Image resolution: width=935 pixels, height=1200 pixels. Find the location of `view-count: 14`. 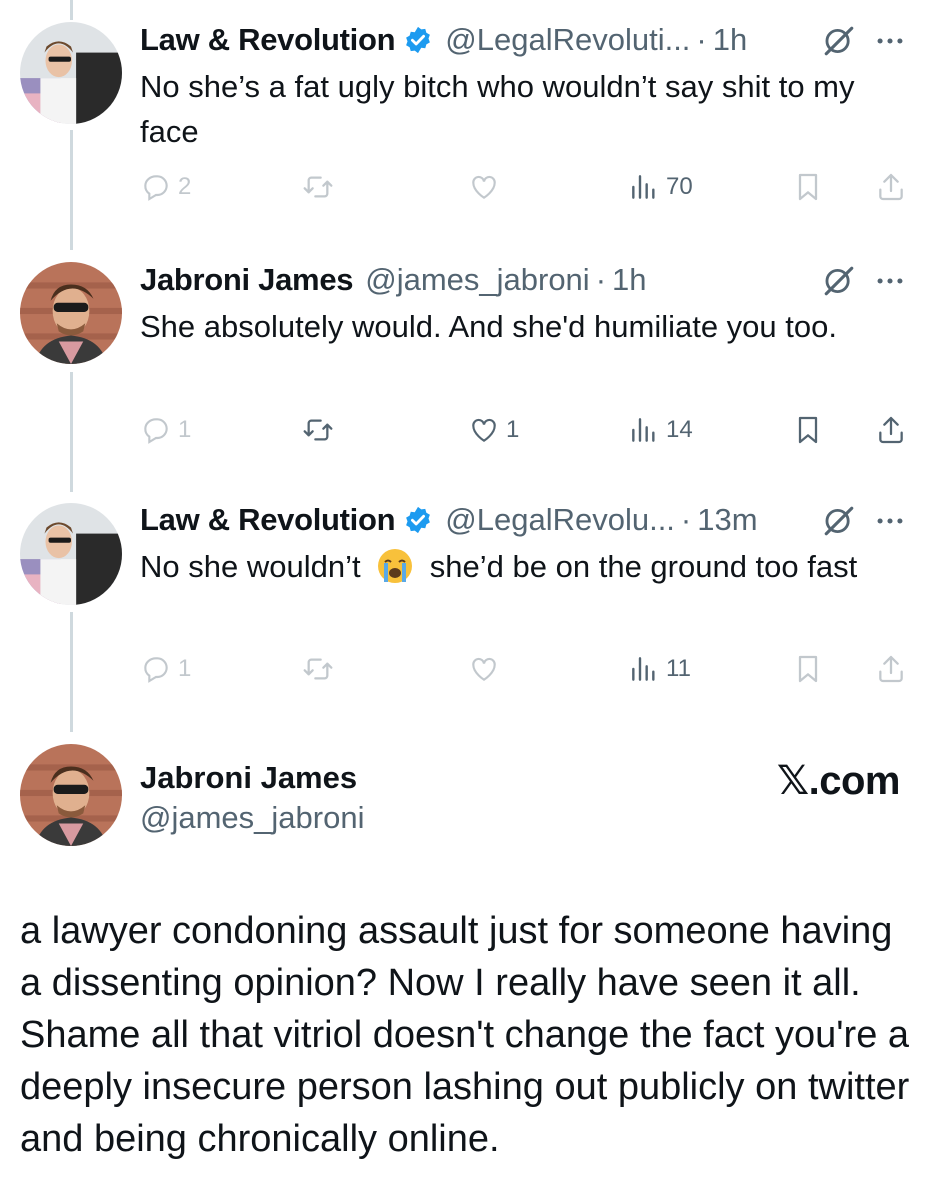

view-count: 14 is located at coordinates (679, 429).